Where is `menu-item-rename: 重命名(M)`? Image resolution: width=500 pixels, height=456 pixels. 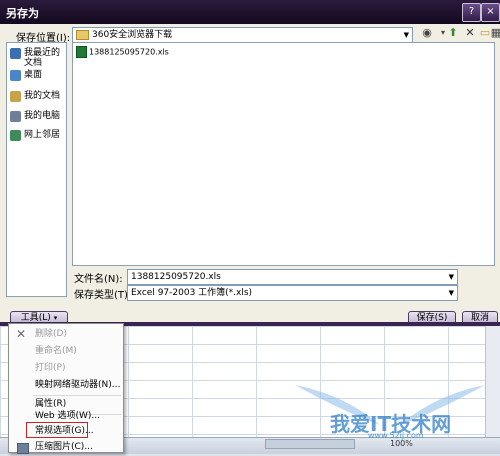 menu-item-rename: 重命名(M) is located at coordinates (66, 351).